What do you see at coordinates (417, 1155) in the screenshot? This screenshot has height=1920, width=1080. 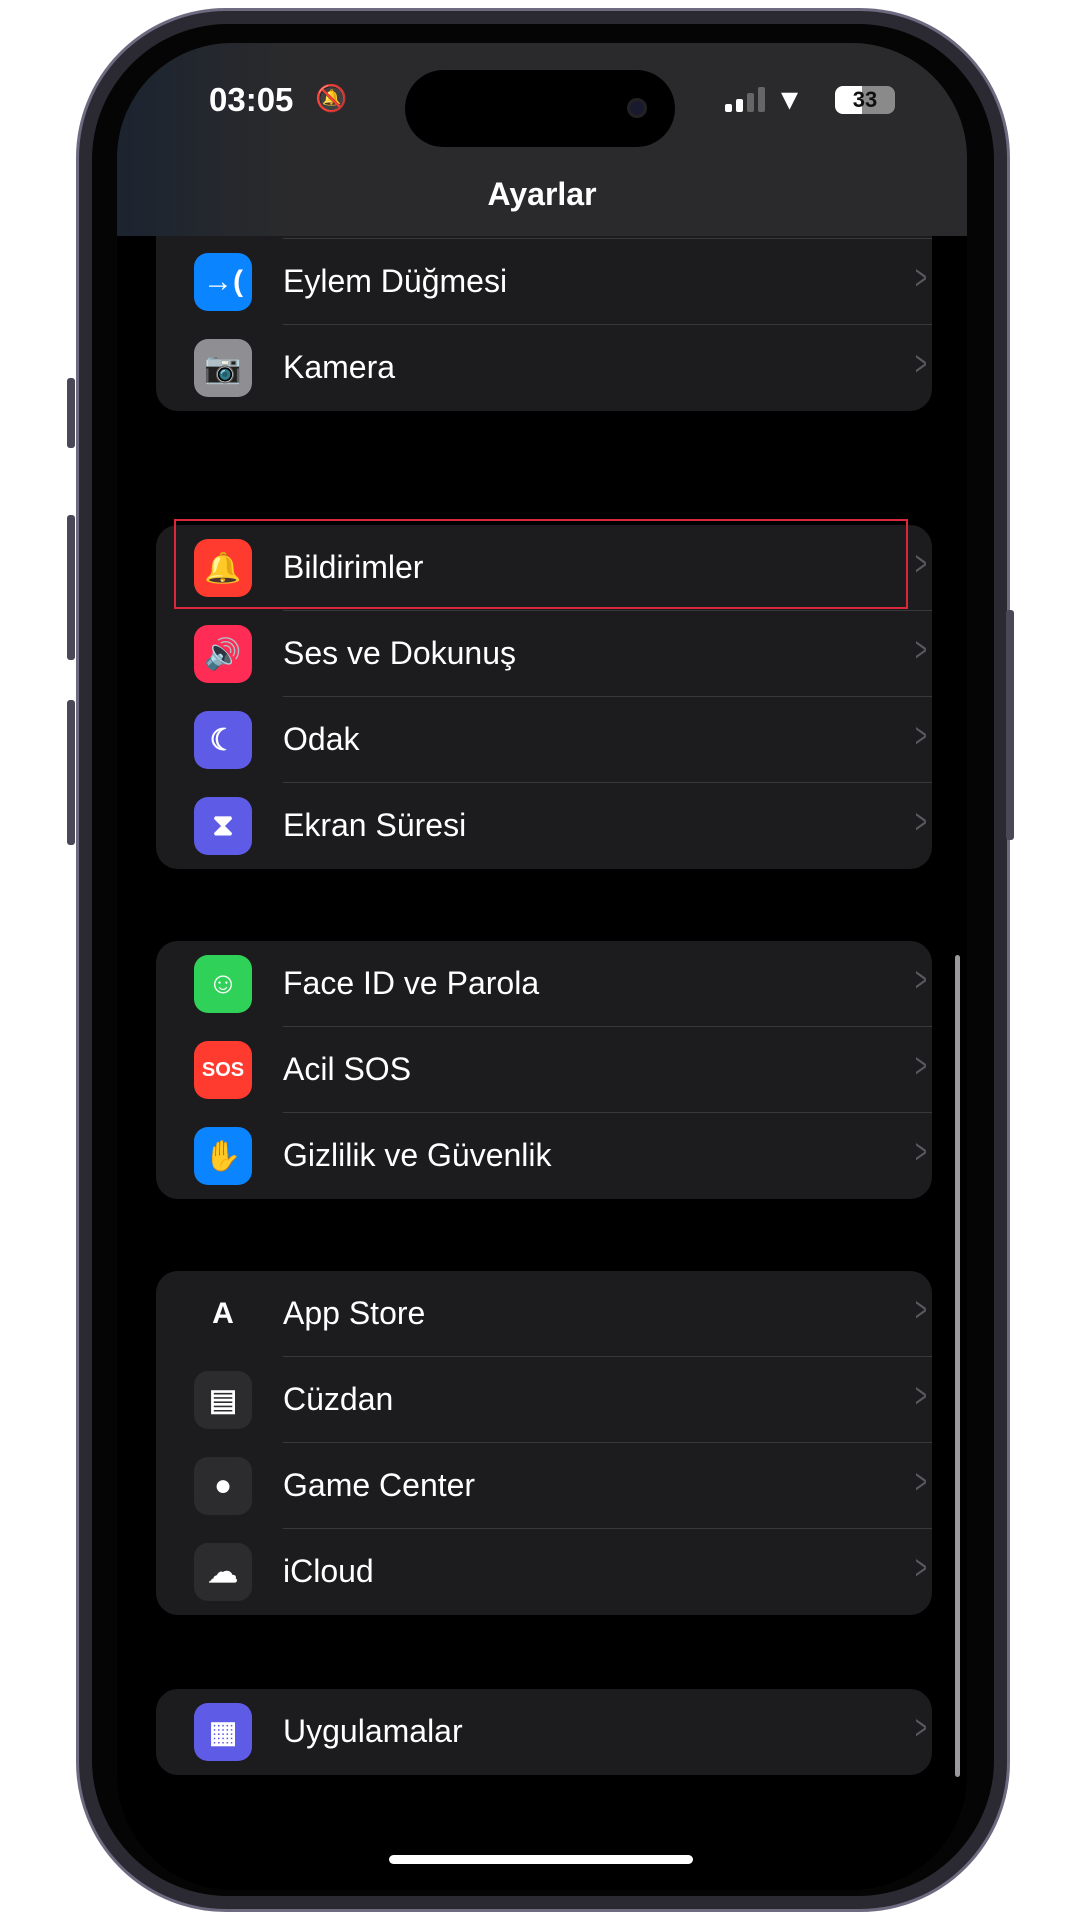 I see `row-label: Gizlilik ve Güvenlik` at bounding box center [417, 1155].